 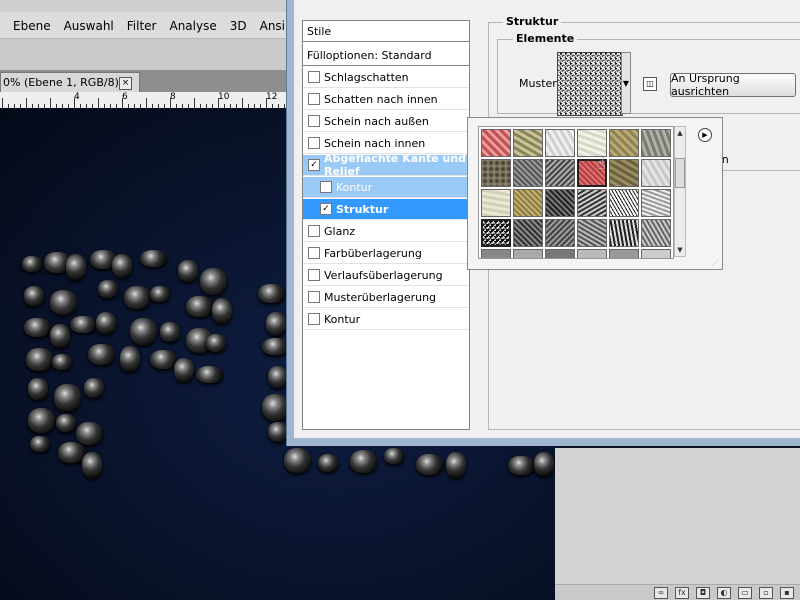 I want to click on menu-ebene: Ebene, so click(x=32, y=26).